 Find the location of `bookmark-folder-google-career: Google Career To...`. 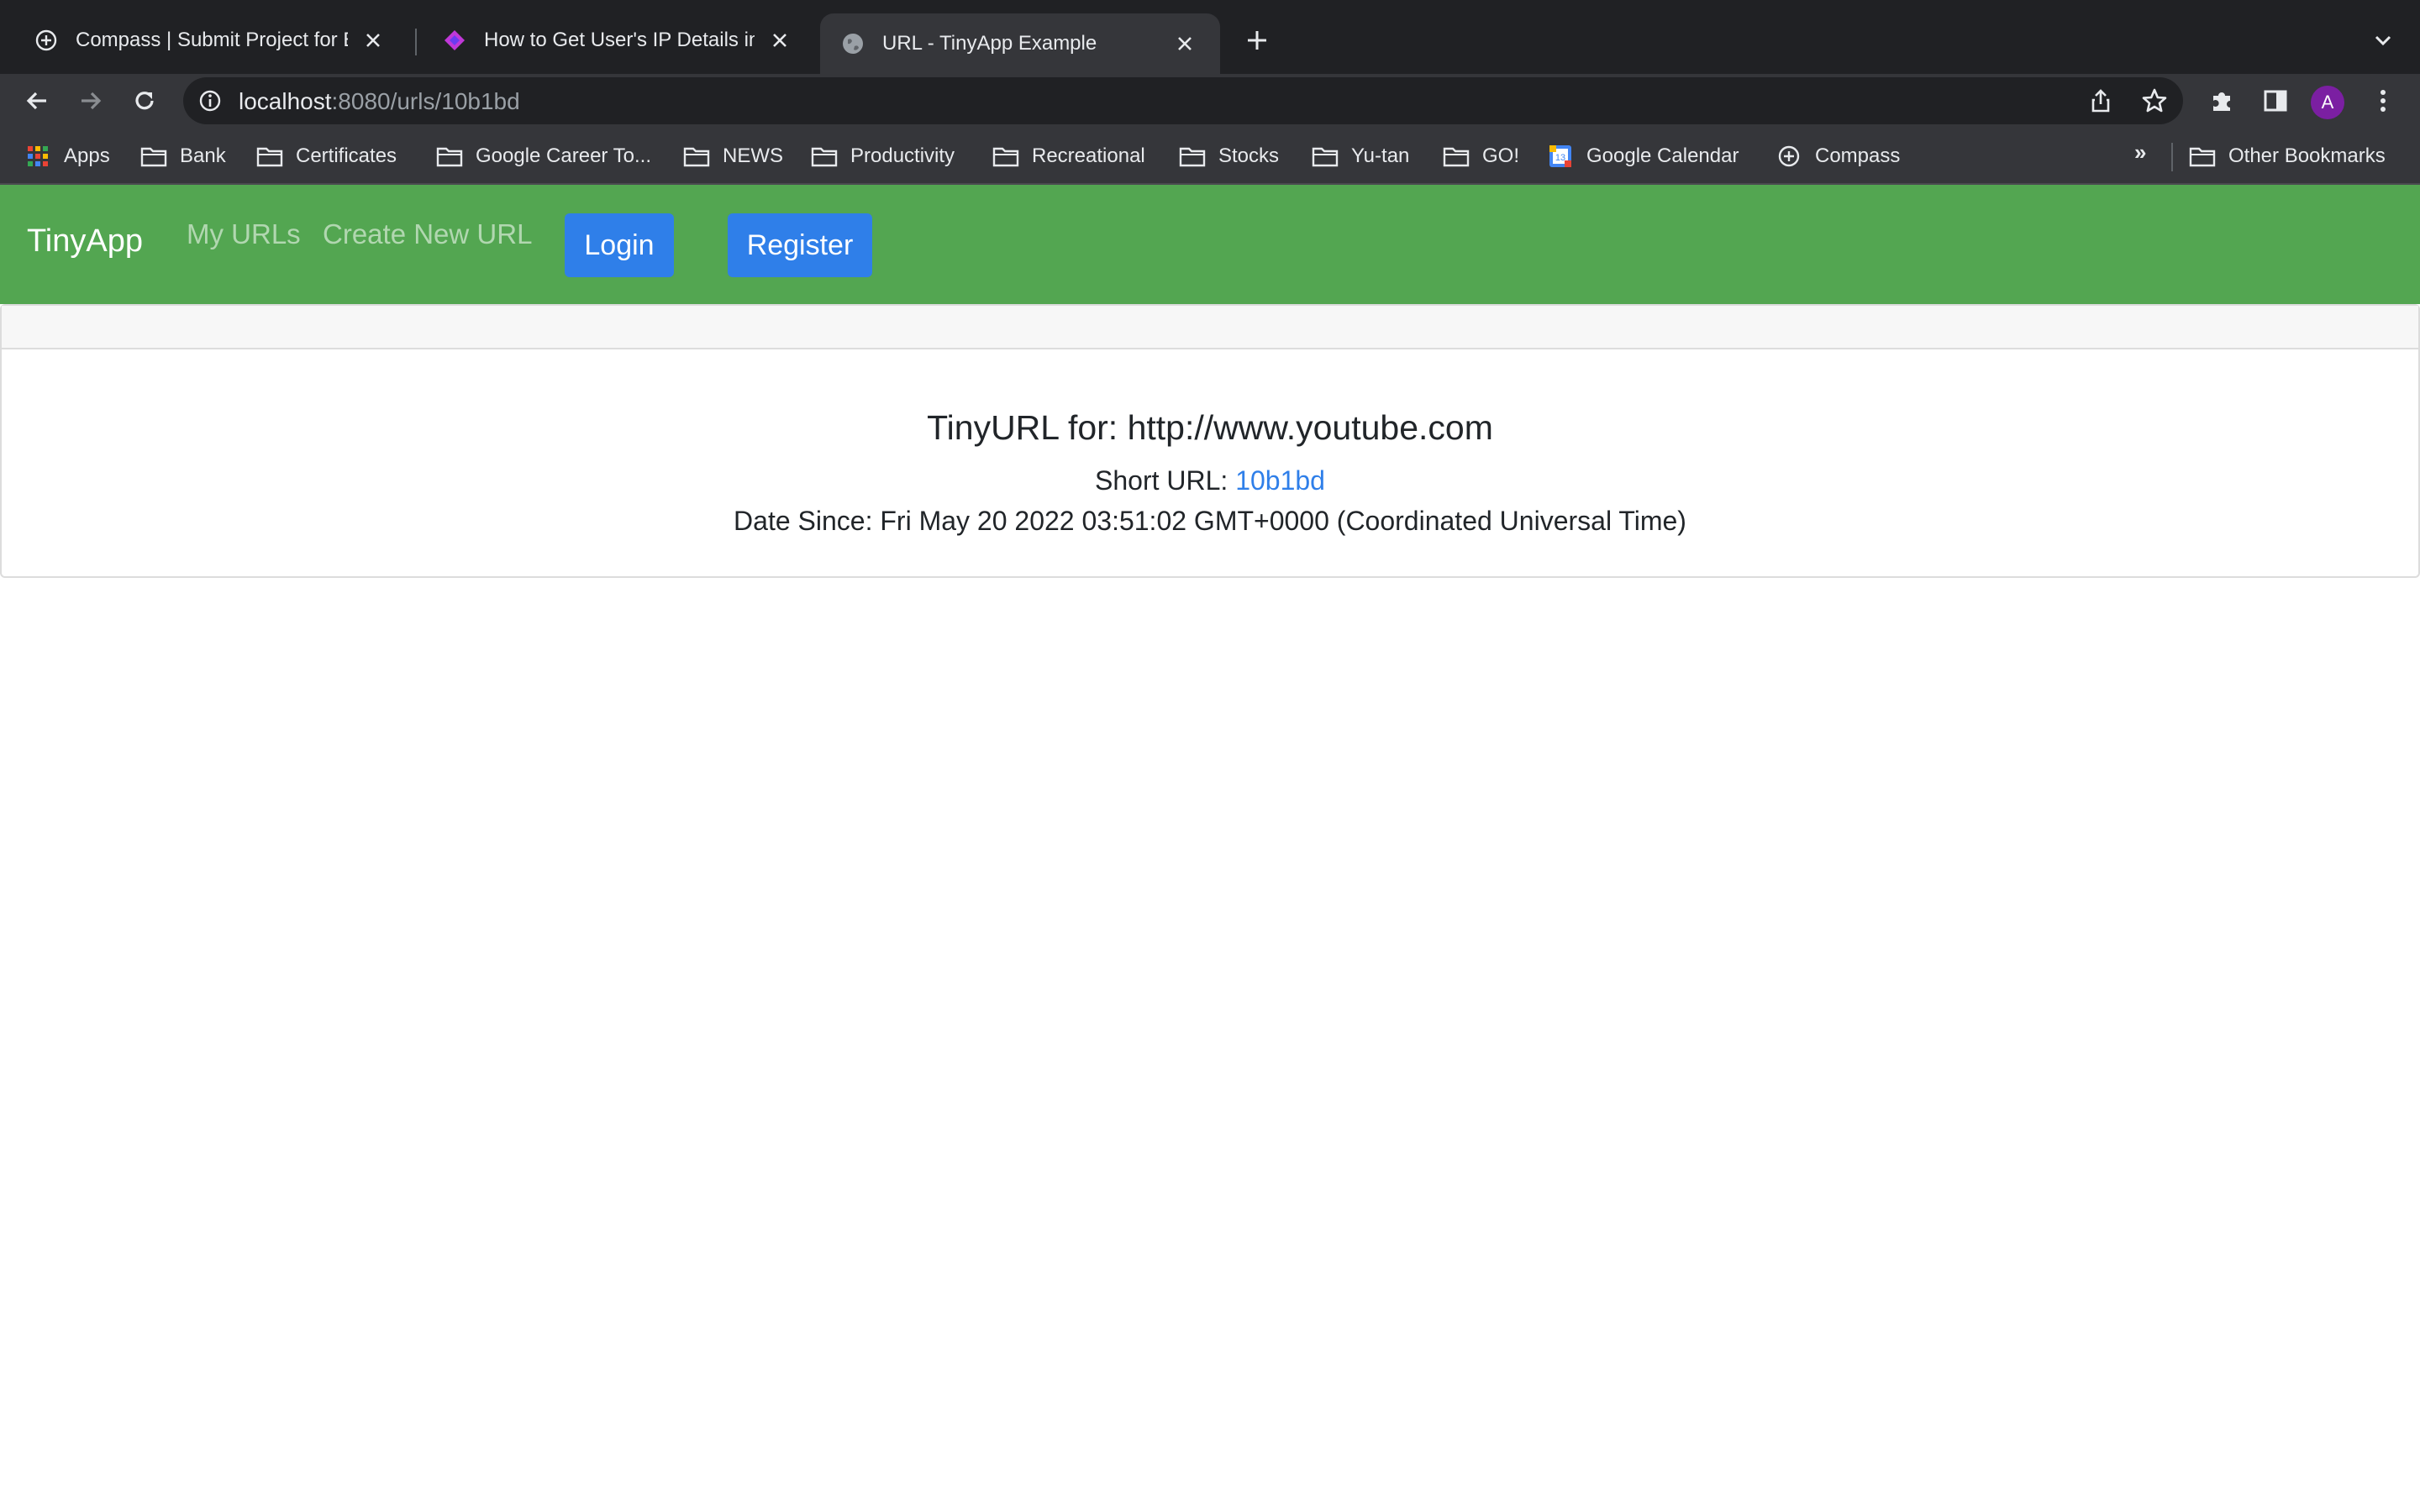

bookmark-folder-google-career: Google Career To... is located at coordinates (543, 156).